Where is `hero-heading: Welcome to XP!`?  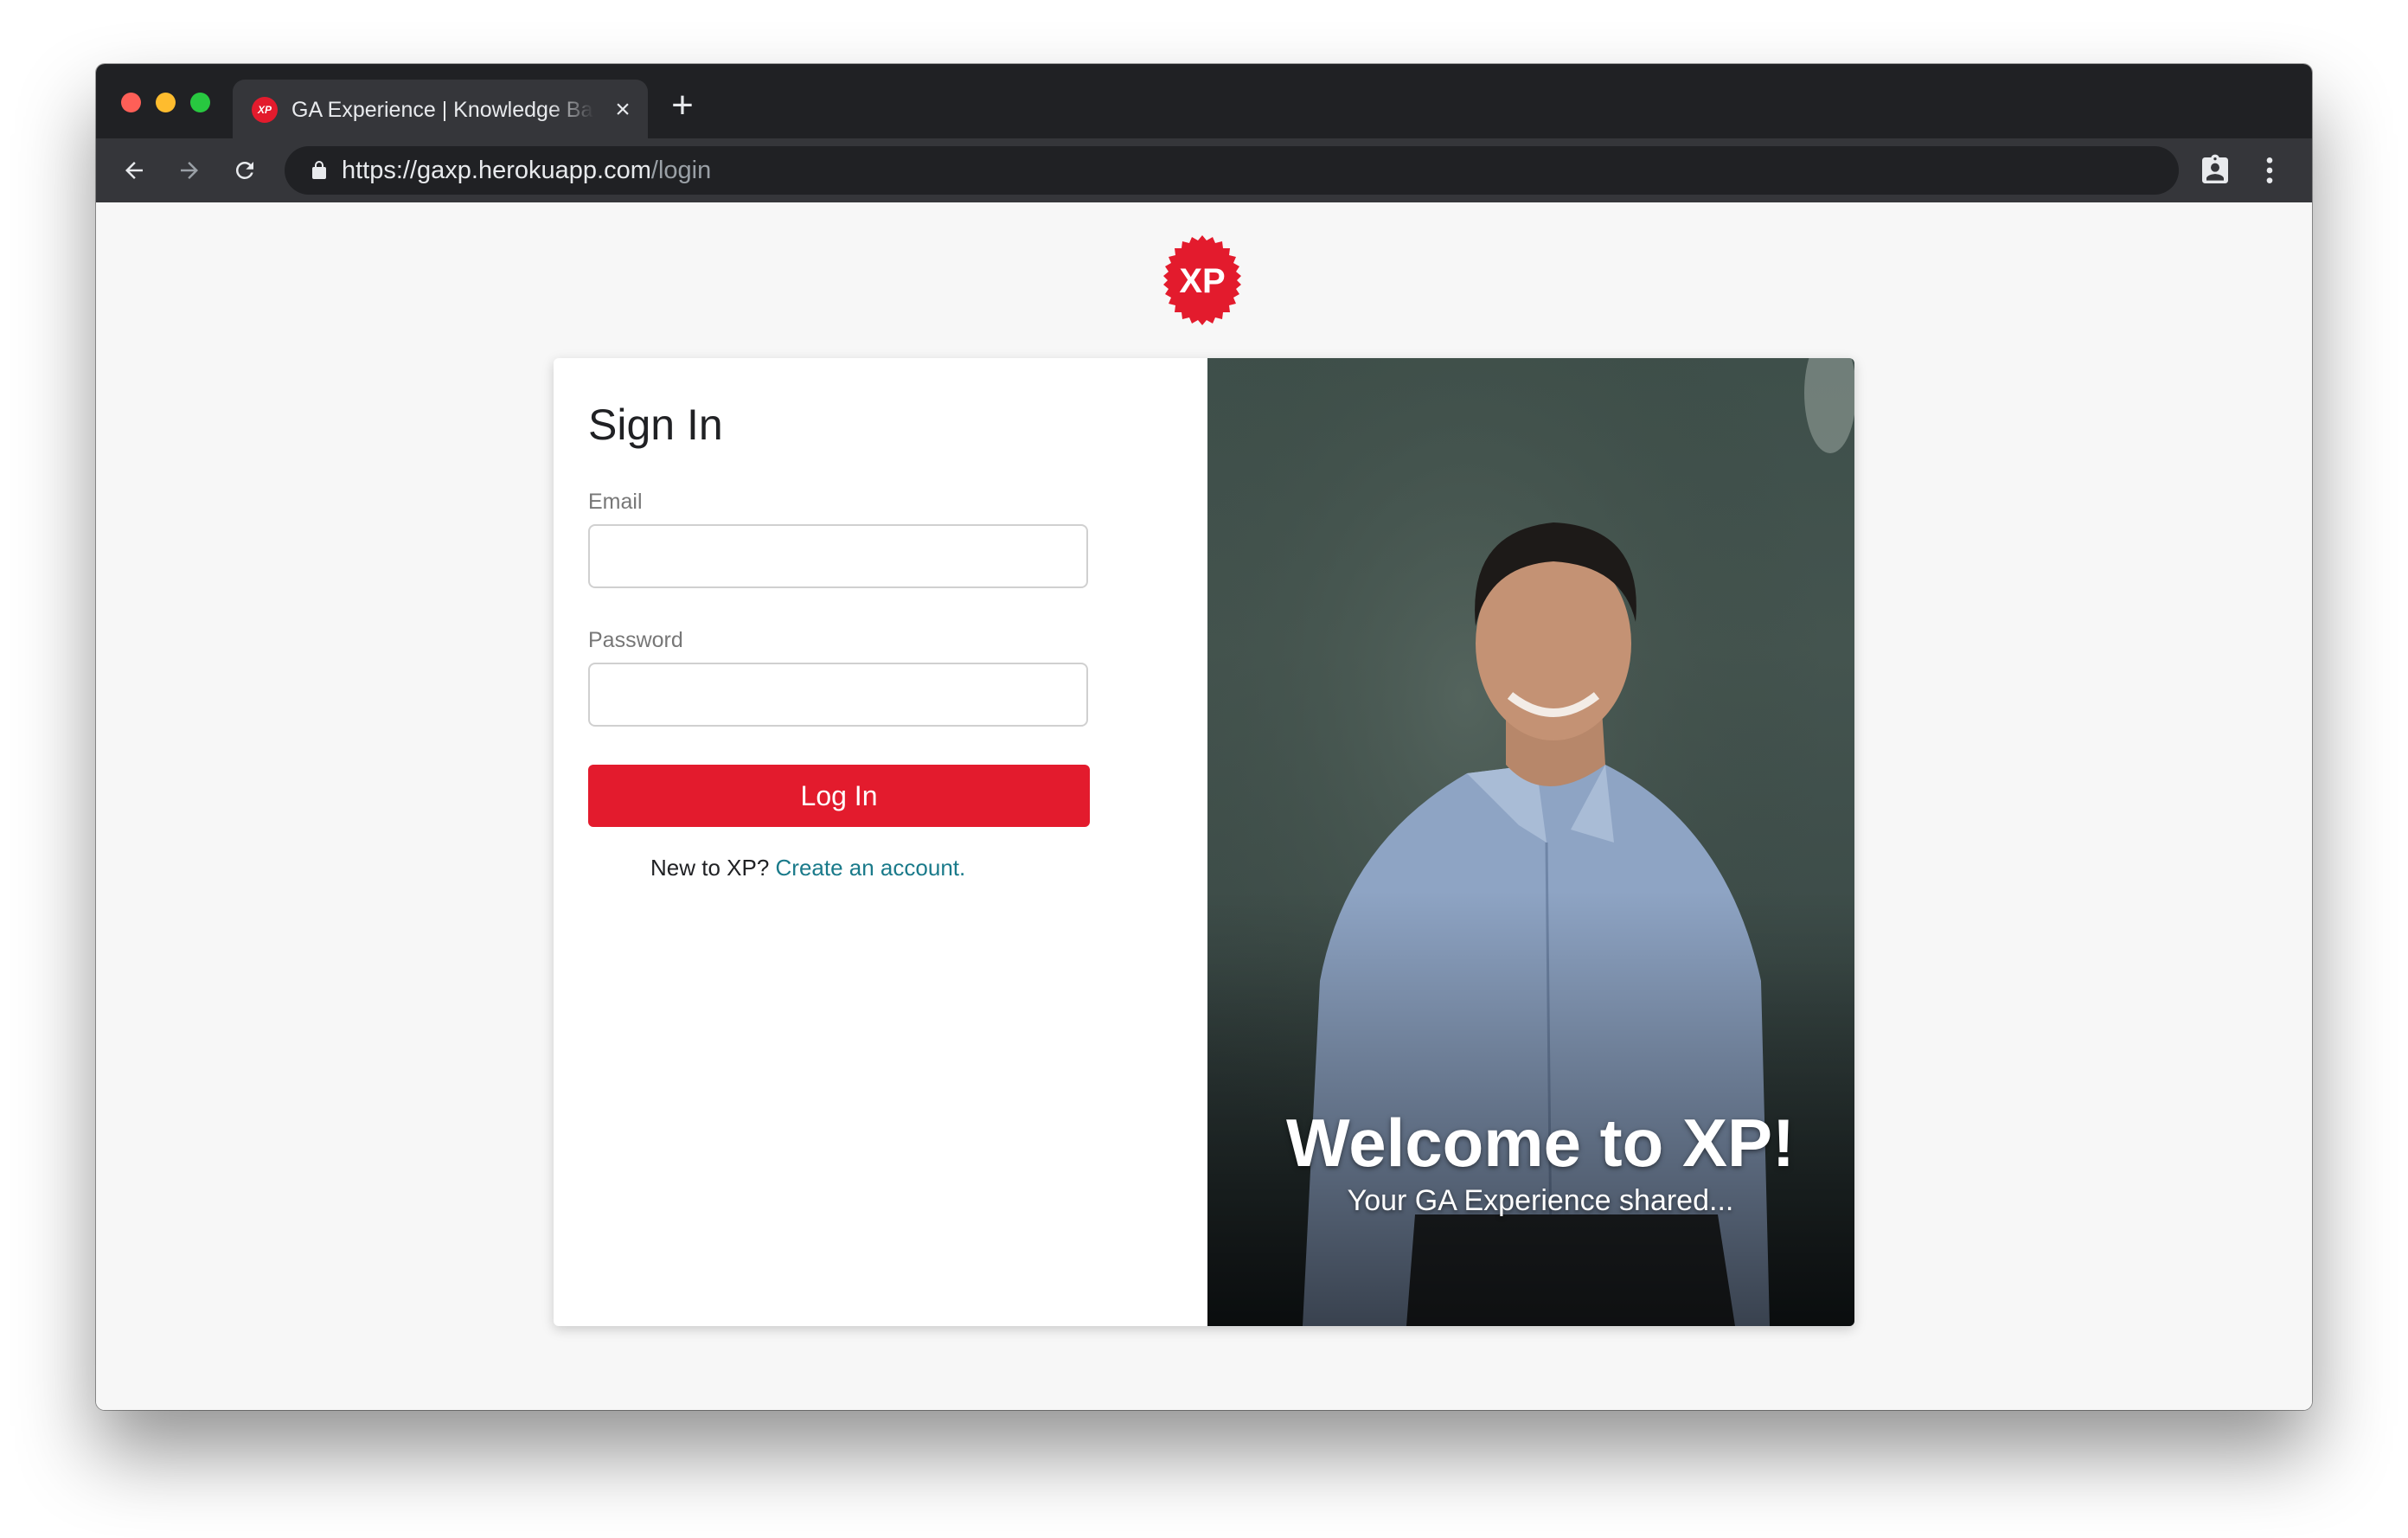 hero-heading: Welcome to XP! is located at coordinates (1540, 1143).